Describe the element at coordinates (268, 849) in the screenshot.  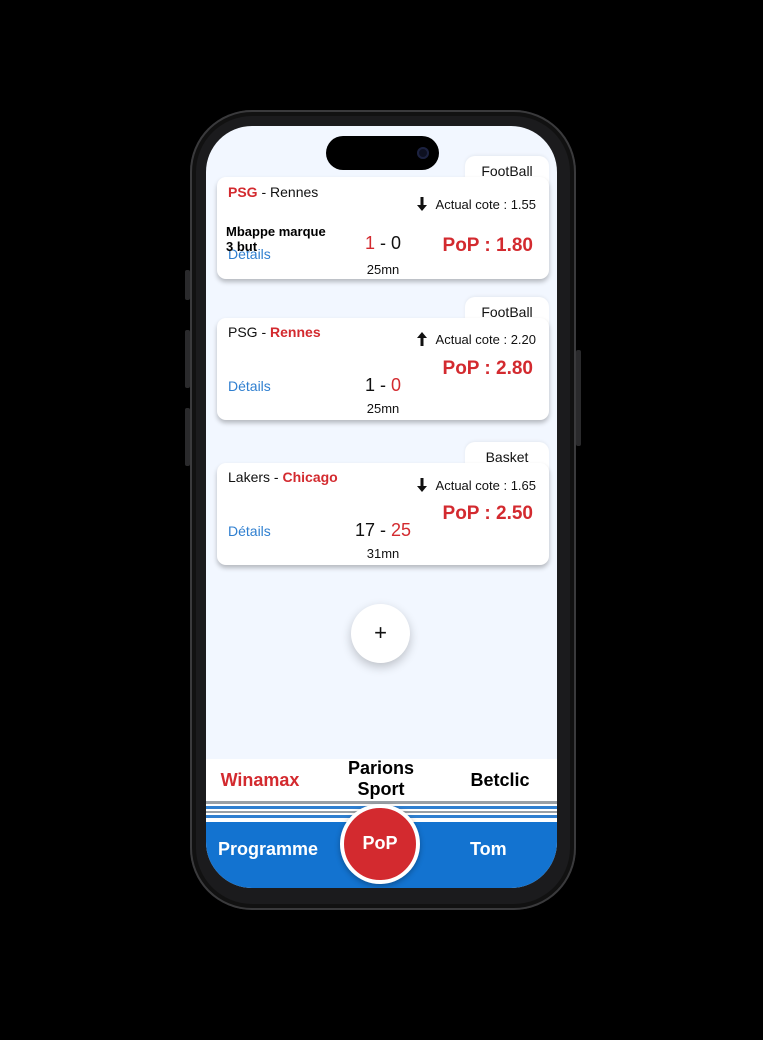
I see `nav-programme: Programme` at that location.